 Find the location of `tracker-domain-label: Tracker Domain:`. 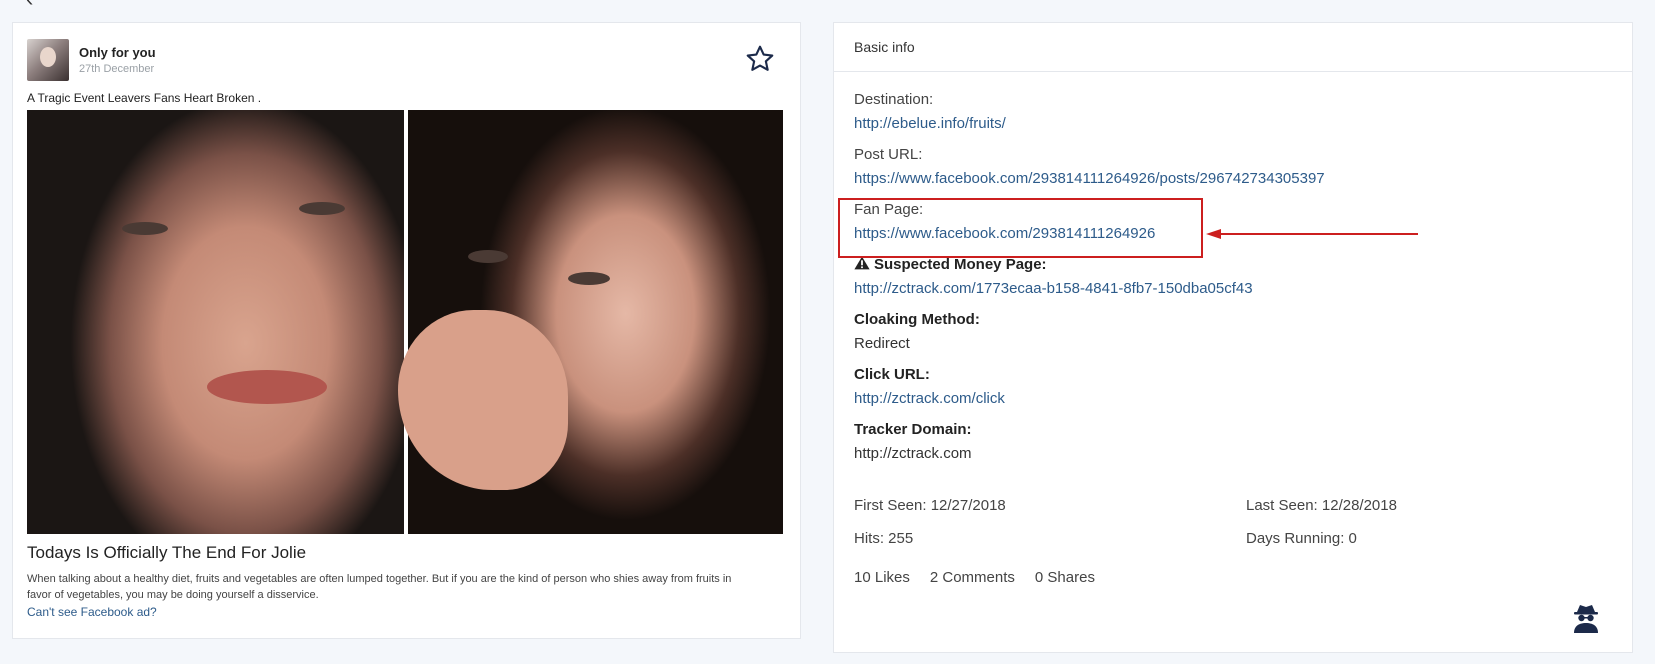

tracker-domain-label: Tracker Domain: is located at coordinates (913, 429).